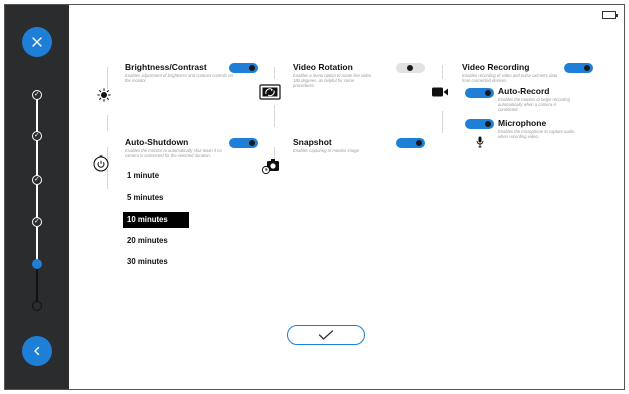  What do you see at coordinates (156, 262) in the screenshot?
I see `shutdown-option-30: 30 minutes` at bounding box center [156, 262].